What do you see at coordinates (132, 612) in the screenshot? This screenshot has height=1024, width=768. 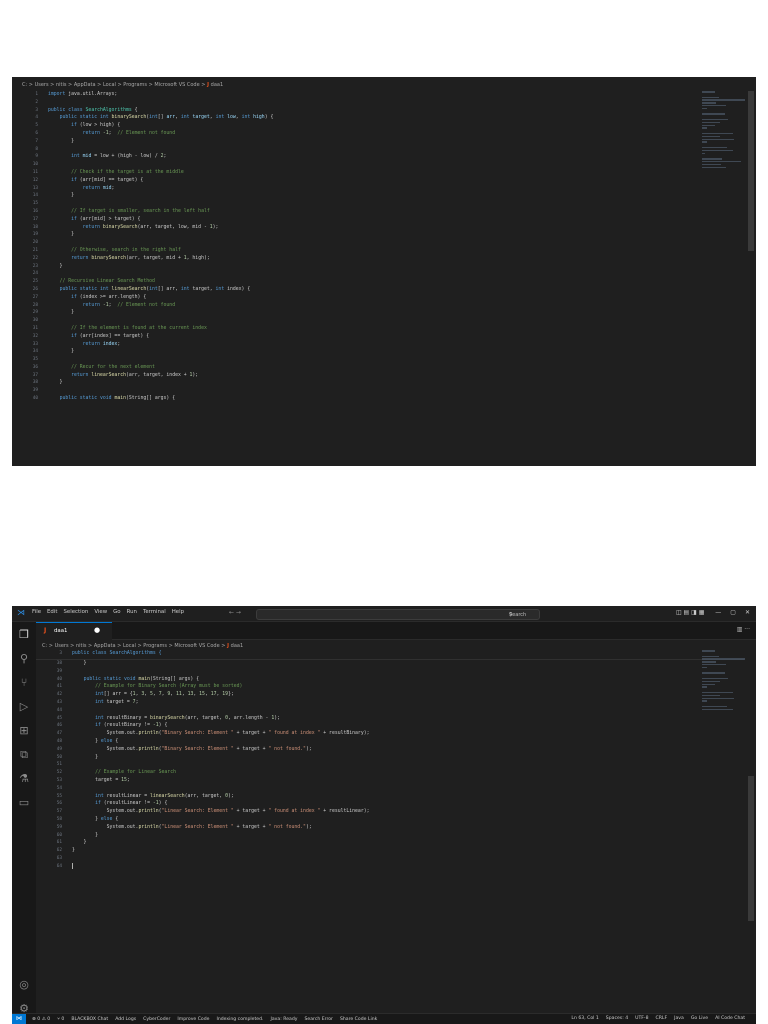 I see `menu-item-run: Run` at bounding box center [132, 612].